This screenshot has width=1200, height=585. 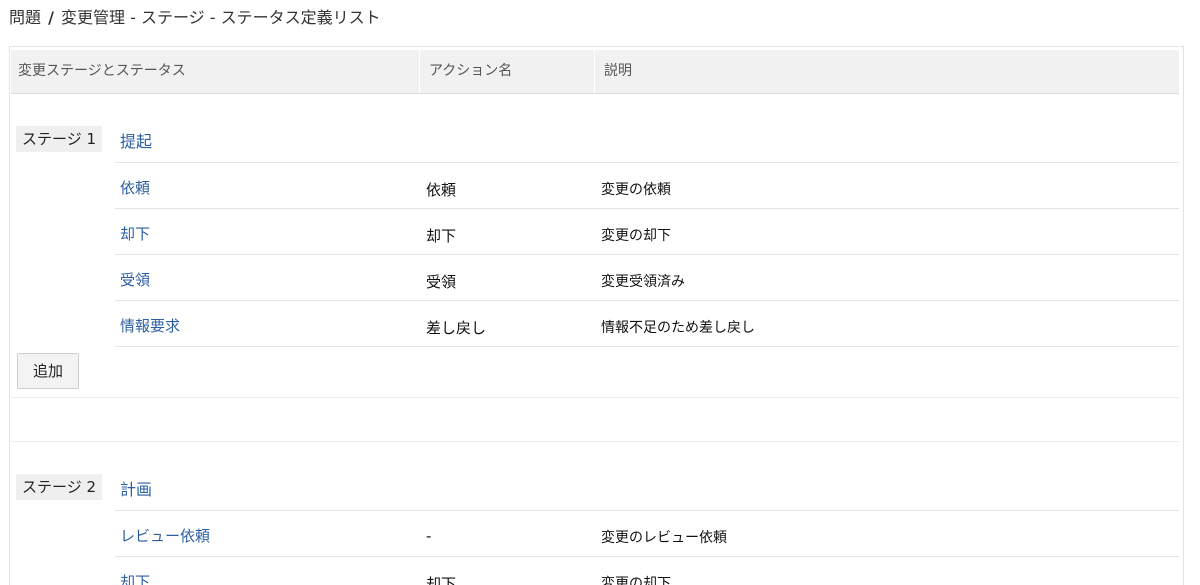 I want to click on column-header-stage-status: 変更ステージとステータス, so click(x=102, y=71).